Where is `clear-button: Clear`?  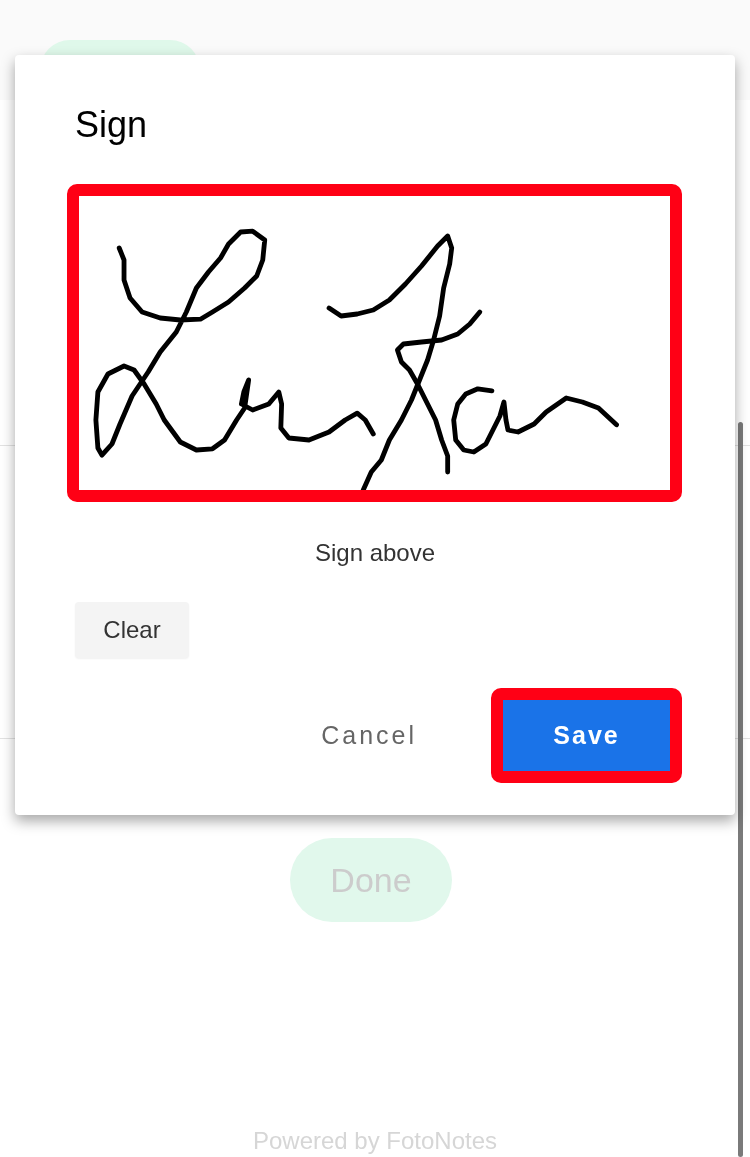
clear-button: Clear is located at coordinates (132, 630).